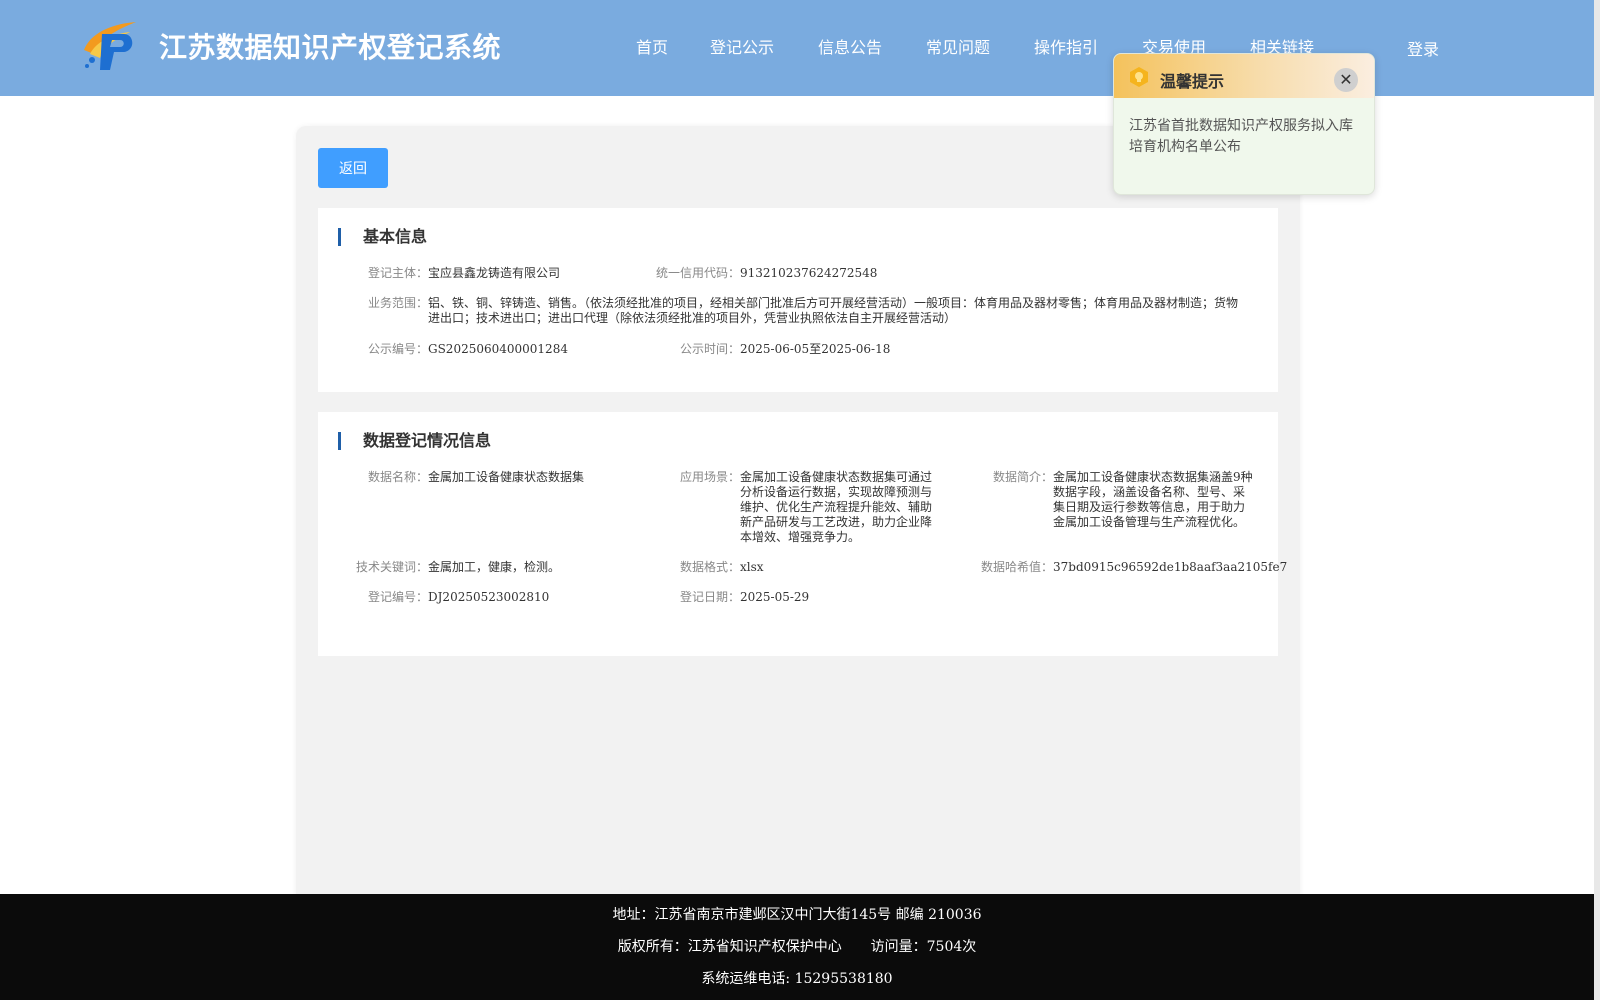 Image resolution: width=1600 pixels, height=1000 pixels. What do you see at coordinates (1244, 76) in the screenshot?
I see `toast-header: 温馨提示 ✕` at bounding box center [1244, 76].